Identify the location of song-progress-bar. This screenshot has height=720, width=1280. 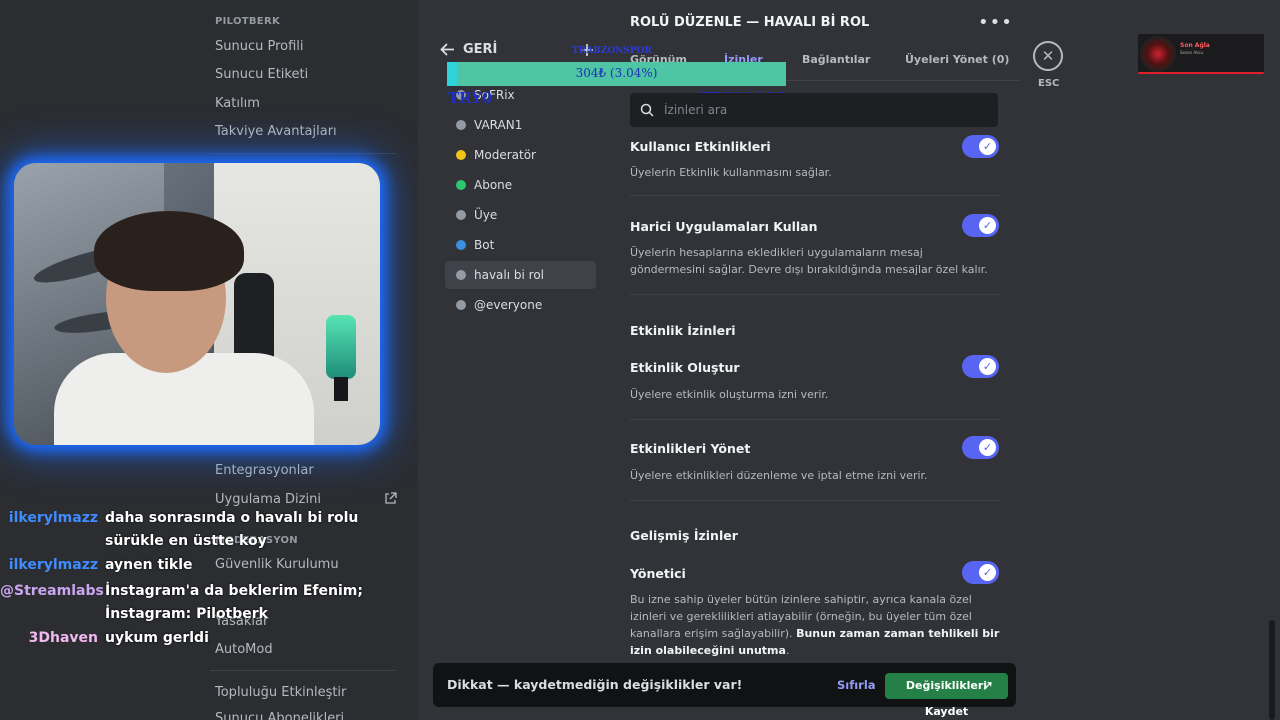
(1201, 73).